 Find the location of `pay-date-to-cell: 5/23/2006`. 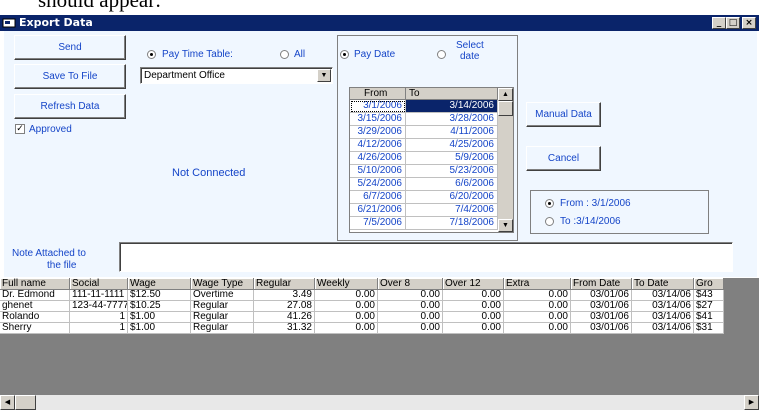

pay-date-to-cell: 5/23/2006 is located at coordinates (452, 171).